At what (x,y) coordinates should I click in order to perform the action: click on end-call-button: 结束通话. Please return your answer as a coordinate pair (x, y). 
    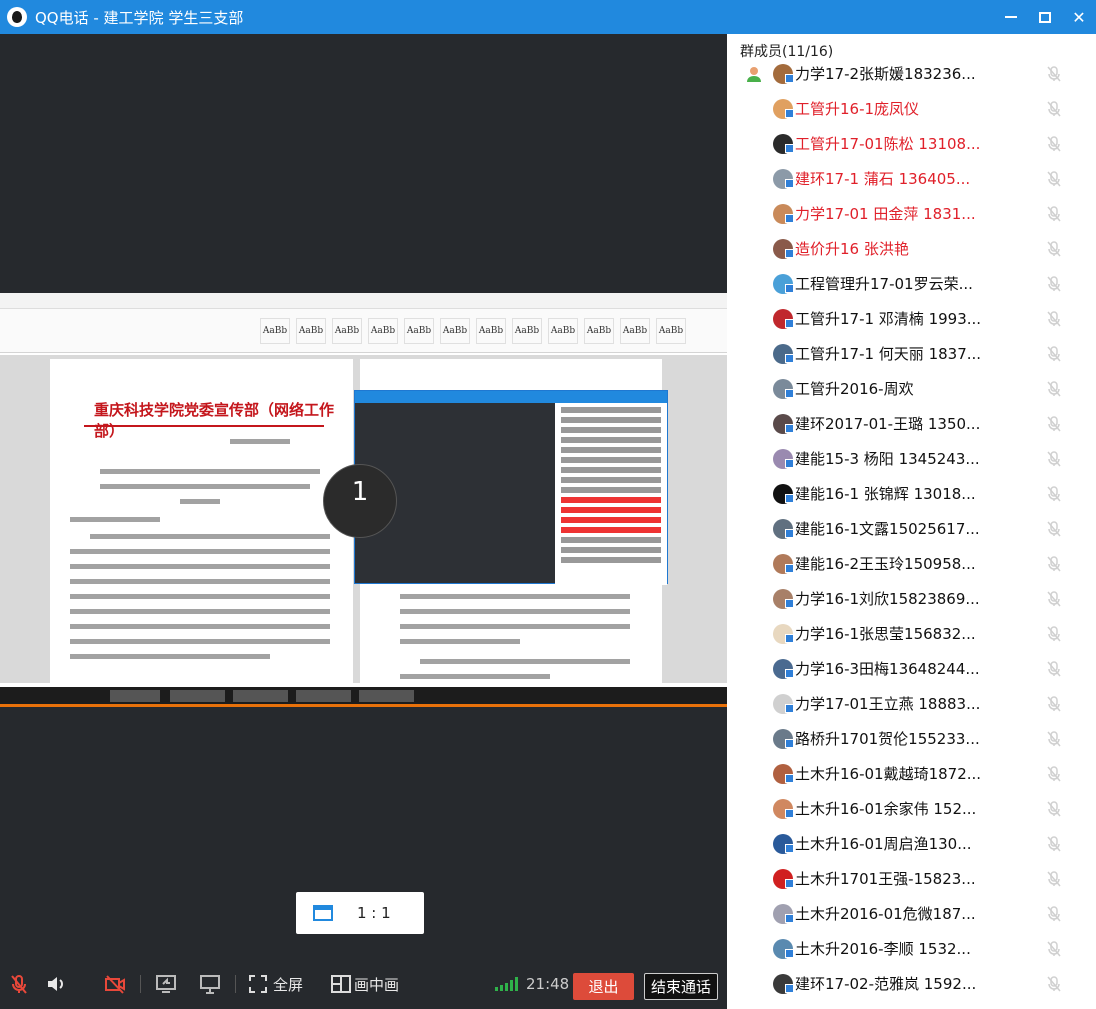
    Looking at the image, I should click on (681, 986).